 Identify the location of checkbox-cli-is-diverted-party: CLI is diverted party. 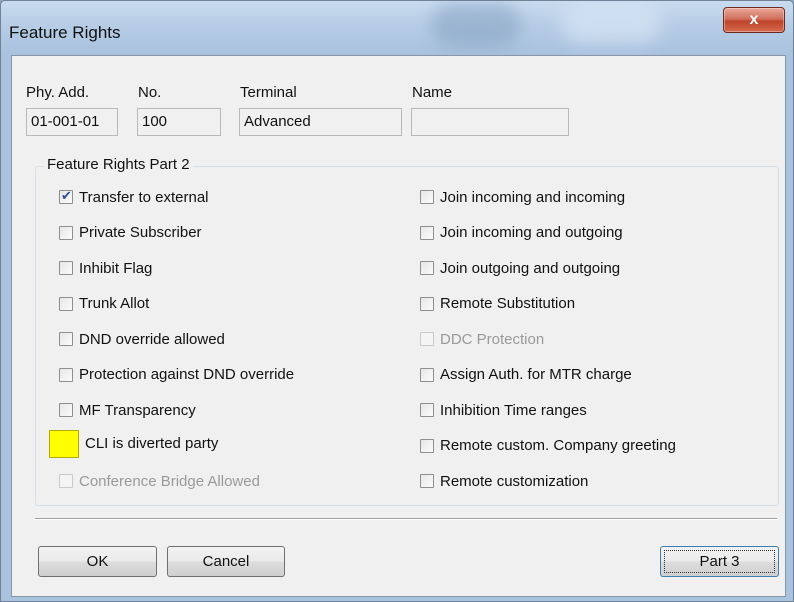
(134, 443).